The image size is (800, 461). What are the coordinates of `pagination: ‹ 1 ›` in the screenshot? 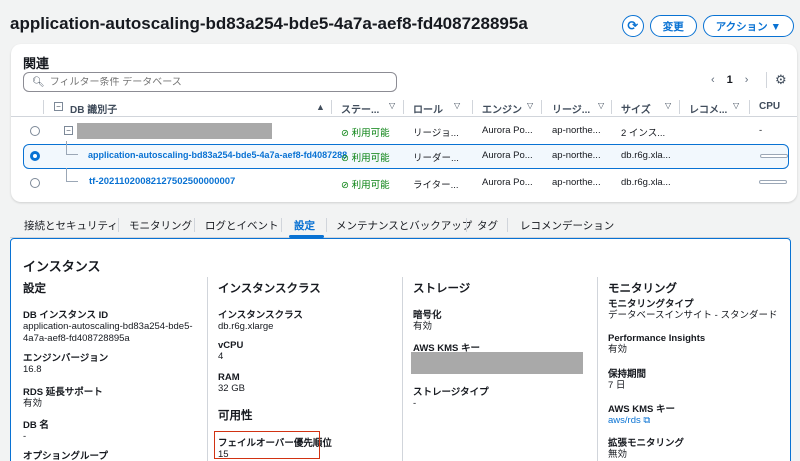 It's located at (729, 80).